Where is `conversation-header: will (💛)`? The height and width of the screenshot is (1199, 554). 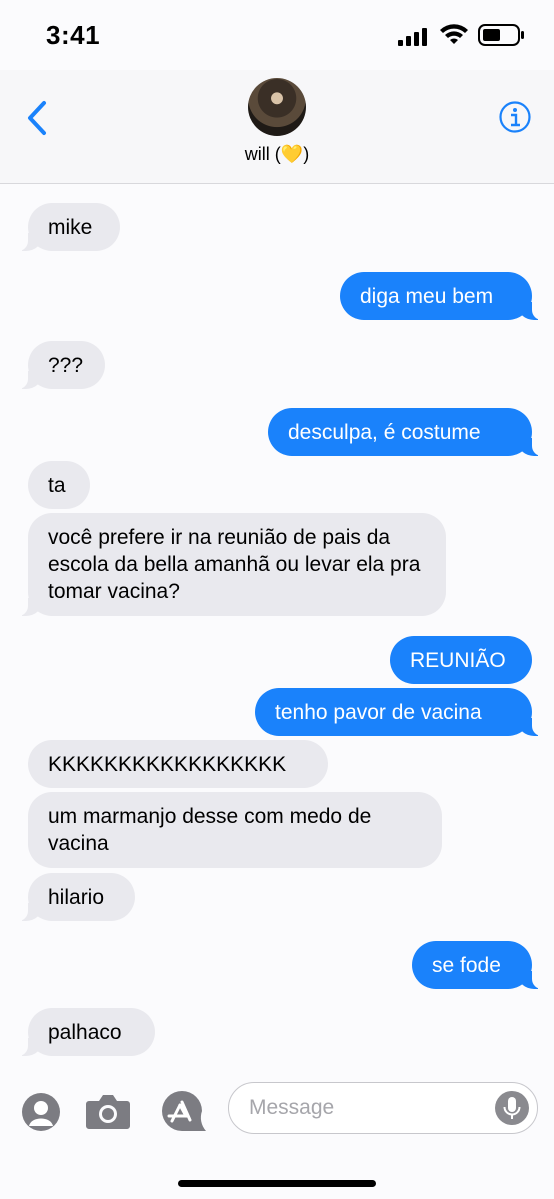
conversation-header: will (💛) is located at coordinates (277, 127).